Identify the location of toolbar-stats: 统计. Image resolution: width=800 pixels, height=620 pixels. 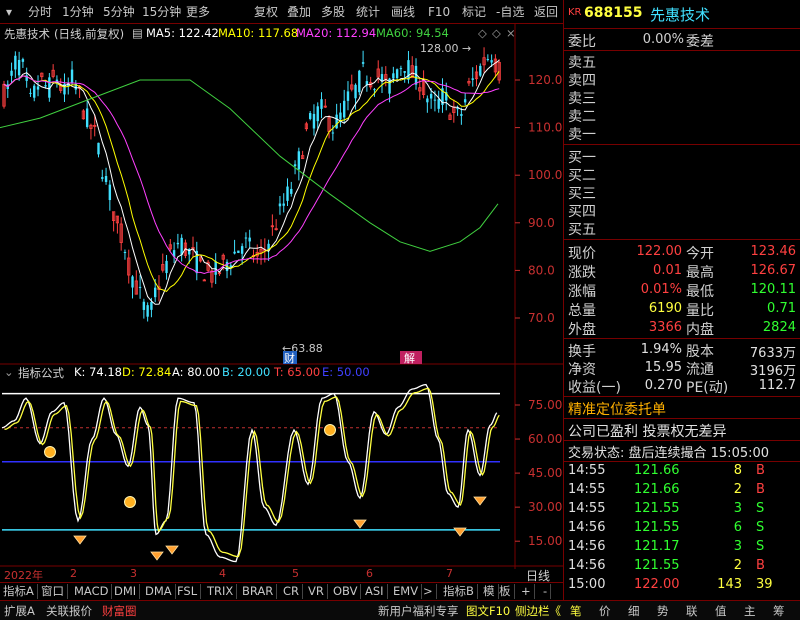
(368, 12).